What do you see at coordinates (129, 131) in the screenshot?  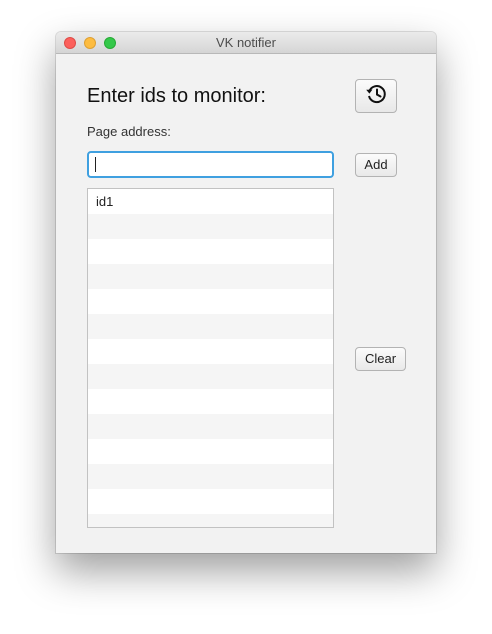 I see `page-address-label: Page address:` at bounding box center [129, 131].